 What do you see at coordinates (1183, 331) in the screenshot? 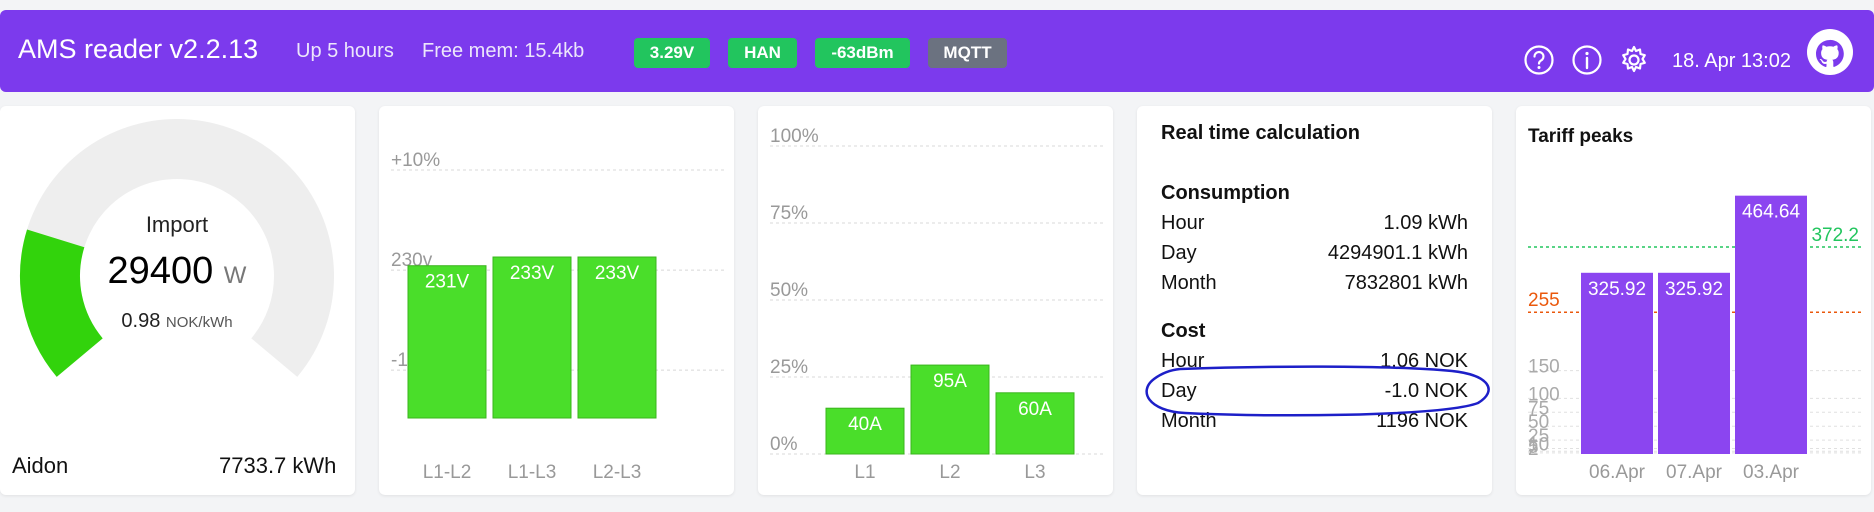
I see `cost-heading: Cost` at bounding box center [1183, 331].